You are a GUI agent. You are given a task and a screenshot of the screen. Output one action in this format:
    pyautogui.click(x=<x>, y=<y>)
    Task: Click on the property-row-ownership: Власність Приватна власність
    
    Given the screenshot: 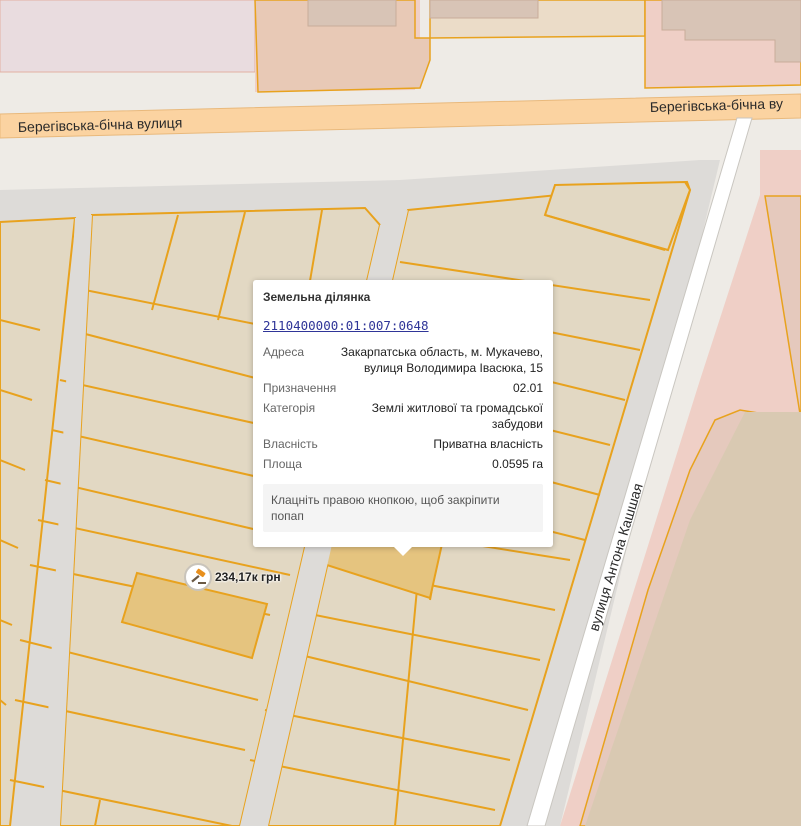 What is the action you would take?
    pyautogui.click(x=403, y=444)
    